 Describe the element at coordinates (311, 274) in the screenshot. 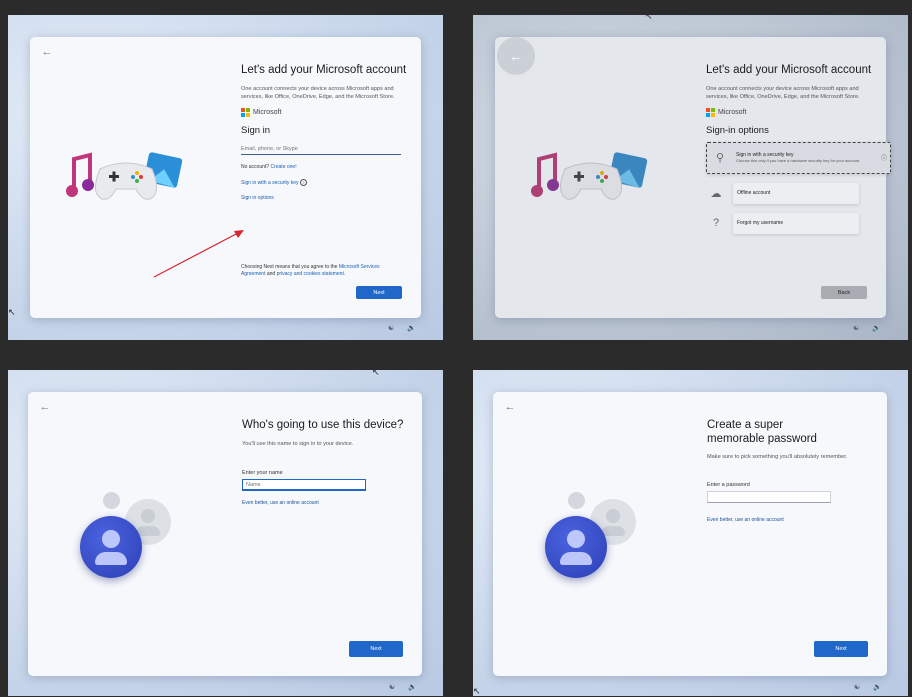

I see `privacy-link: privacy and cookies statement.` at that location.